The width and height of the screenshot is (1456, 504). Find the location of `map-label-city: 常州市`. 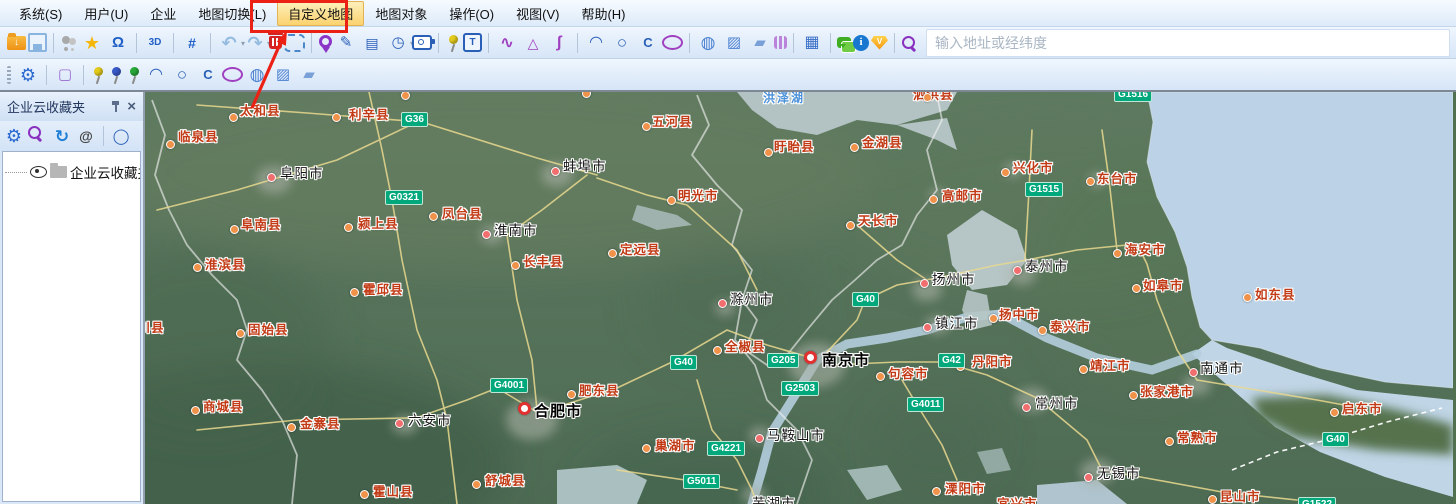

map-label-city: 常州市 is located at coordinates (1057, 403).